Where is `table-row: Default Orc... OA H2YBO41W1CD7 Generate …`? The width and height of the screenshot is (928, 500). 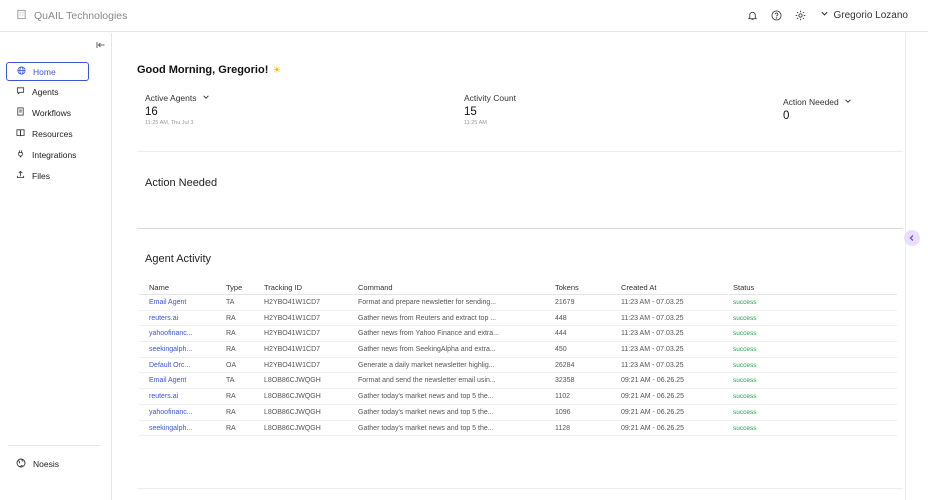 table-row: Default Orc... OA H2YBO41W1CD7 Generate … is located at coordinates (518, 366).